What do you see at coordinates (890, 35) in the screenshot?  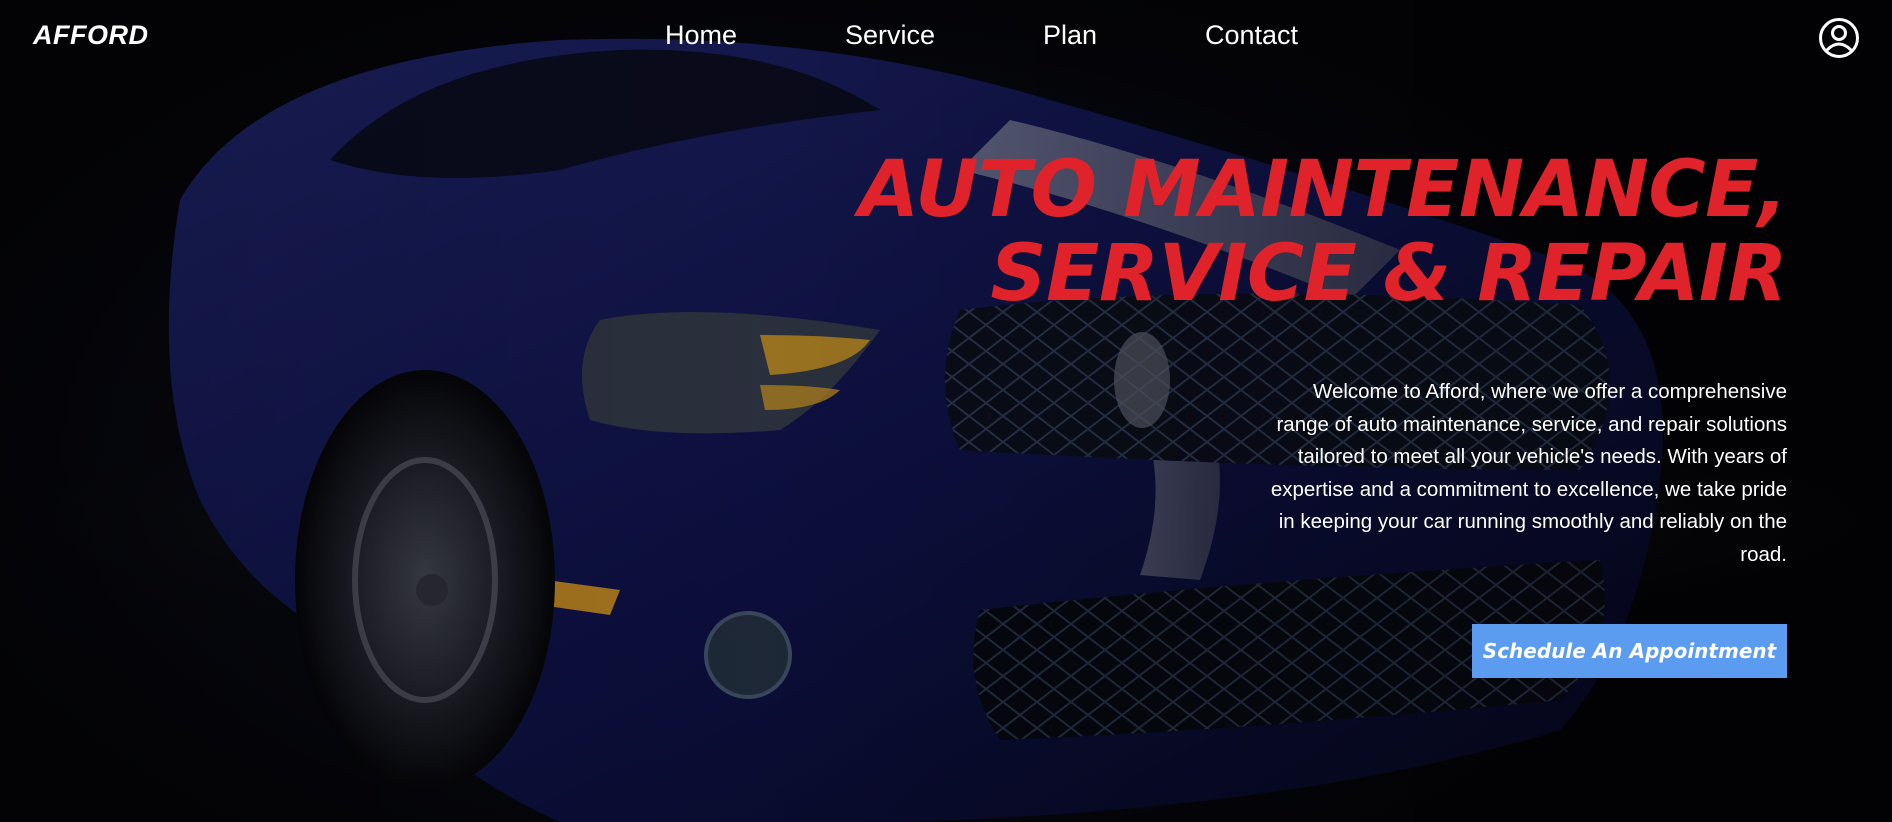 I see `nav-link-service: Service` at bounding box center [890, 35].